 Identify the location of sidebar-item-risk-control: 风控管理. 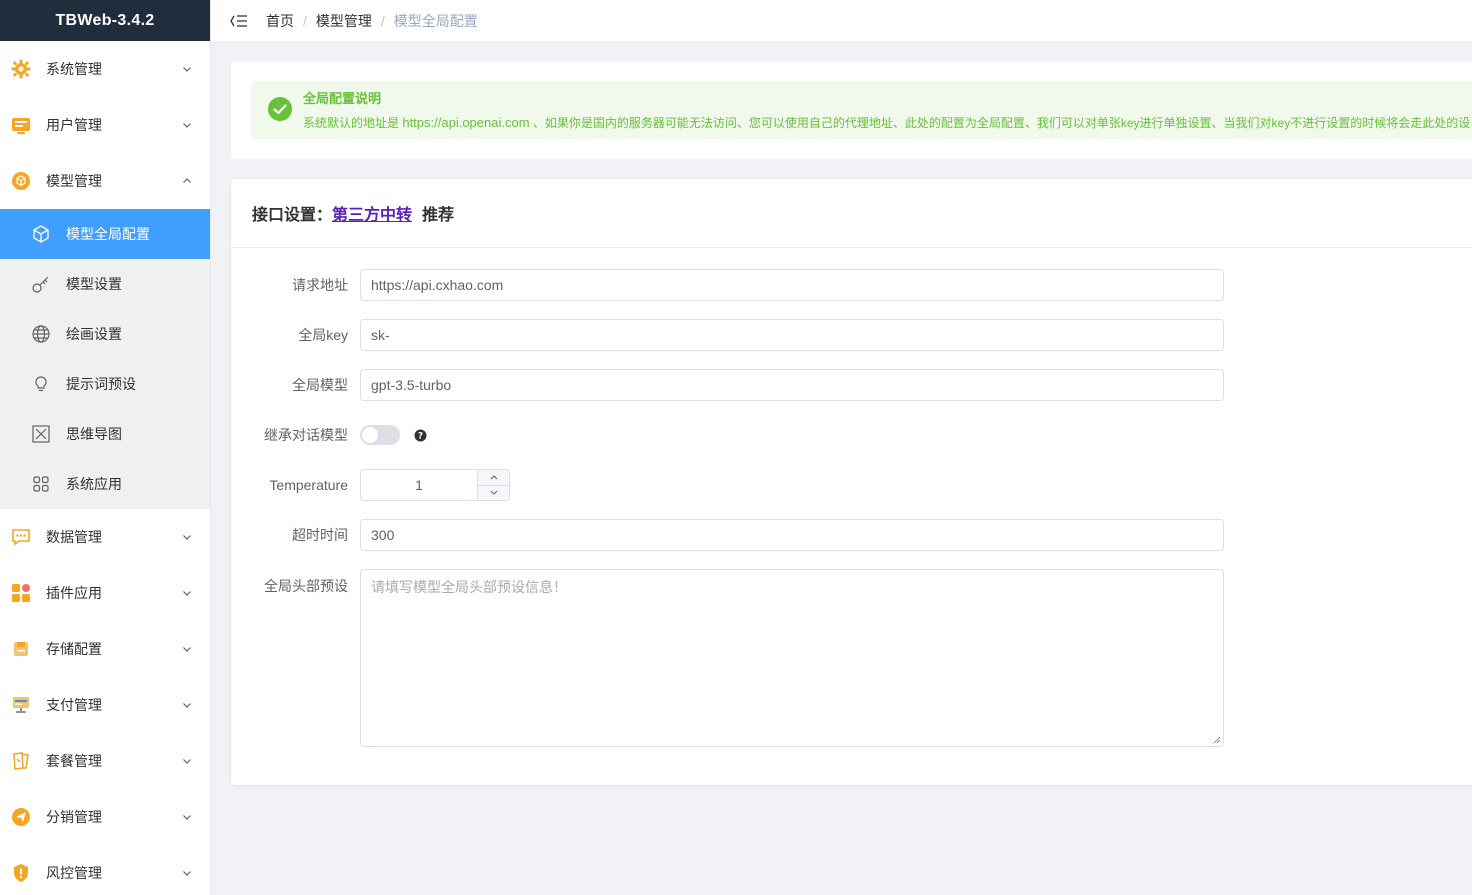
(105, 870).